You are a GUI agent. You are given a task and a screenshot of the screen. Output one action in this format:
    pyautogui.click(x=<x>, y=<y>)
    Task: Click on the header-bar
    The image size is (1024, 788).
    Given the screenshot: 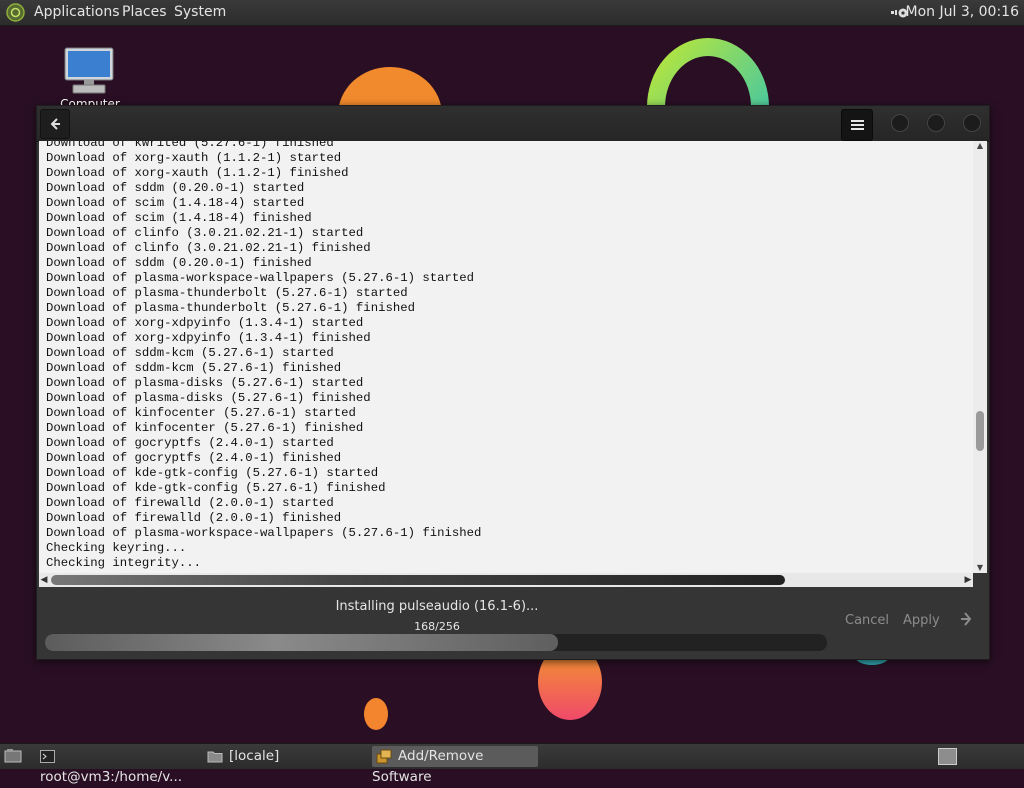 What is the action you would take?
    pyautogui.click(x=513, y=124)
    